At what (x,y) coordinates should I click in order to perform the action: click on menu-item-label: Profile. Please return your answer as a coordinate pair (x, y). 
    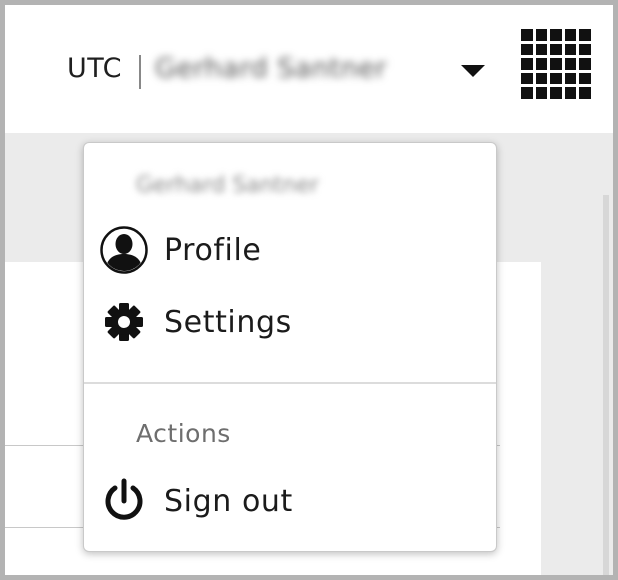
    Looking at the image, I should click on (213, 250).